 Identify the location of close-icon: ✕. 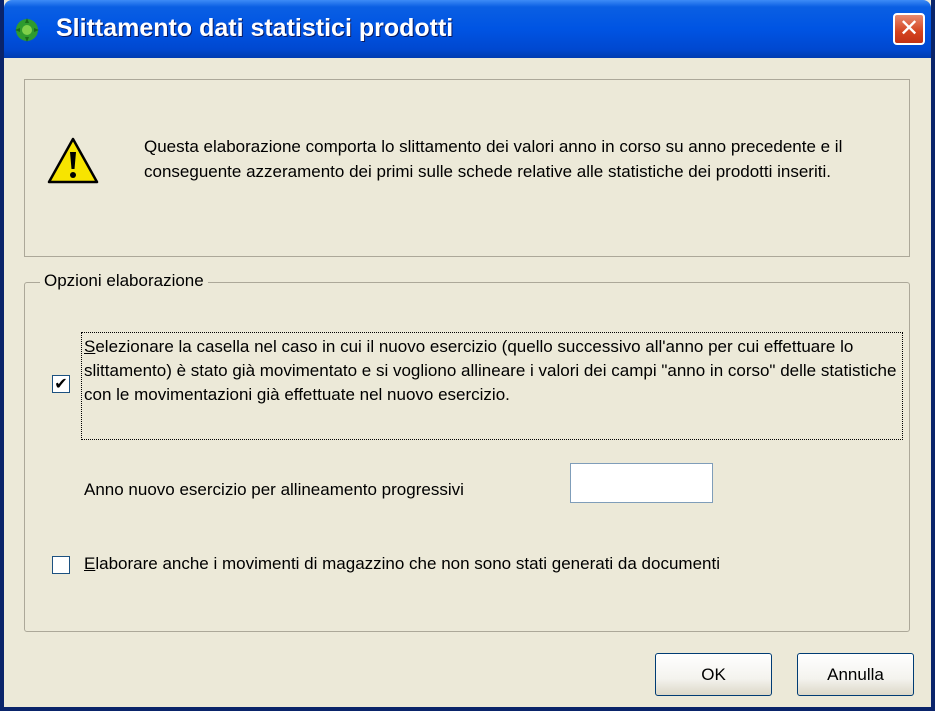
(909, 28).